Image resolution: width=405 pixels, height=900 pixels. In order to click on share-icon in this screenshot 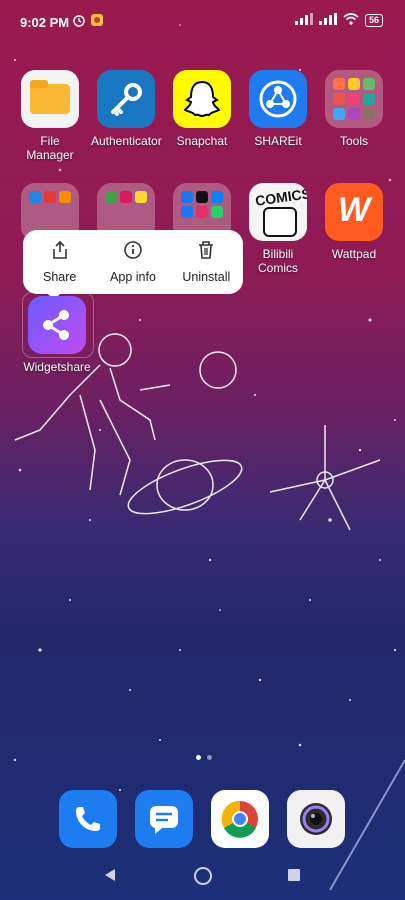, I will do `click(60, 252)`.